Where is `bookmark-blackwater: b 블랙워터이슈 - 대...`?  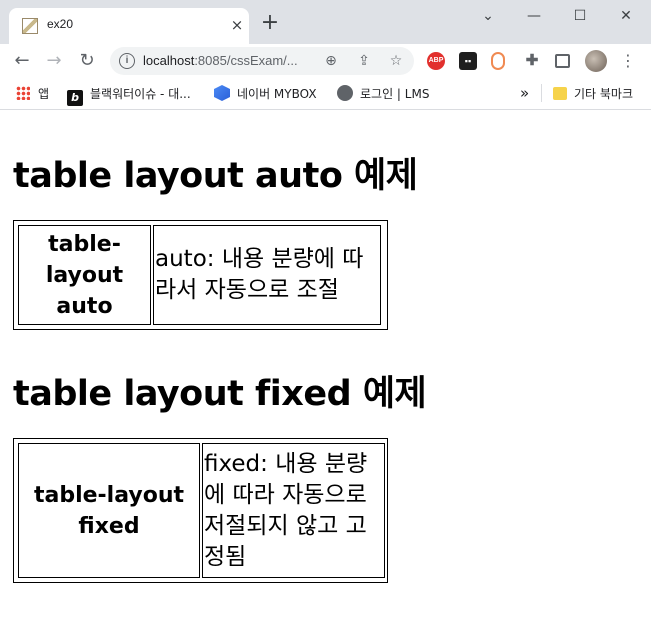
bookmark-blackwater: b 블랙워터이슈 - 대... is located at coordinates (129, 95).